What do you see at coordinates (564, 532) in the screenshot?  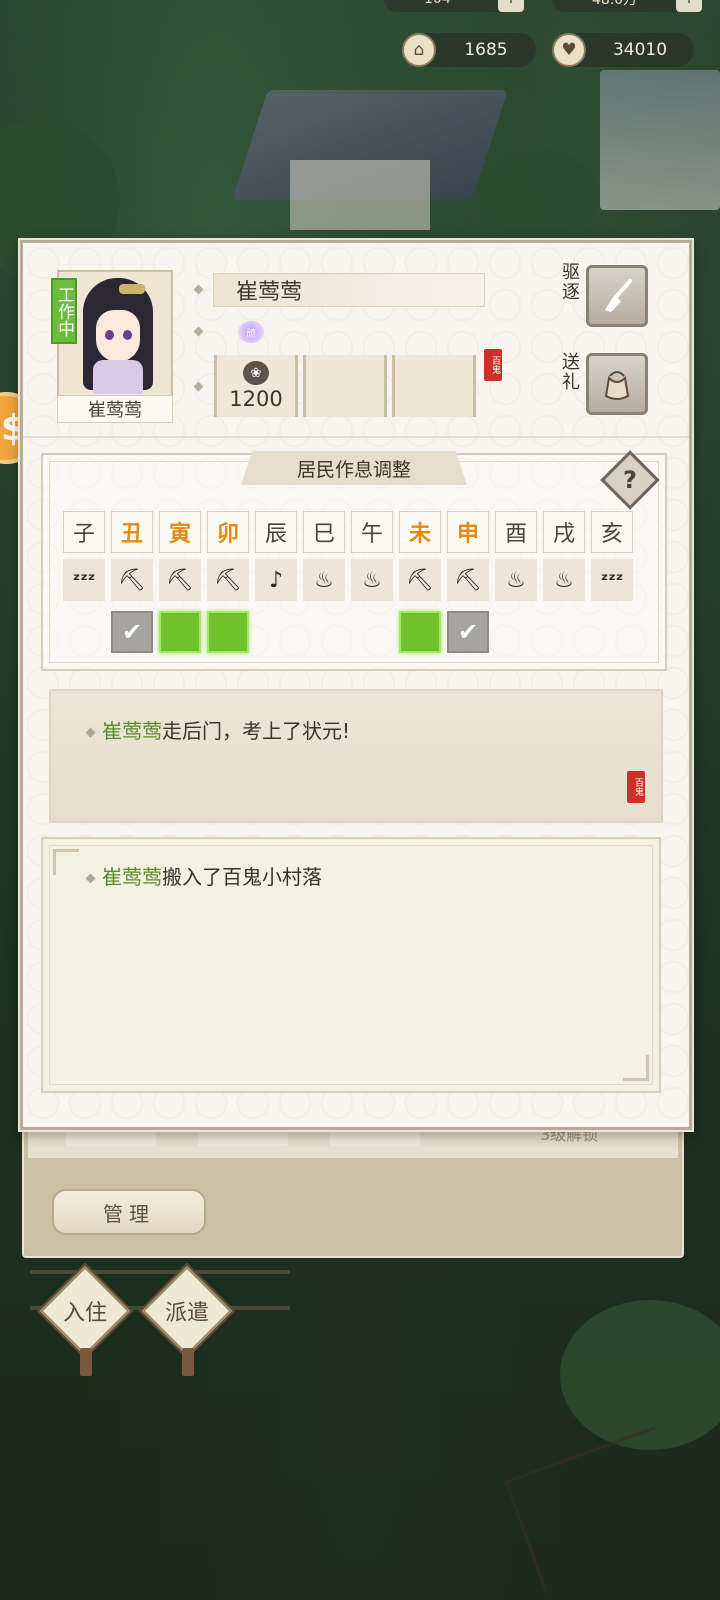 I see `hour-cell: 戌` at bounding box center [564, 532].